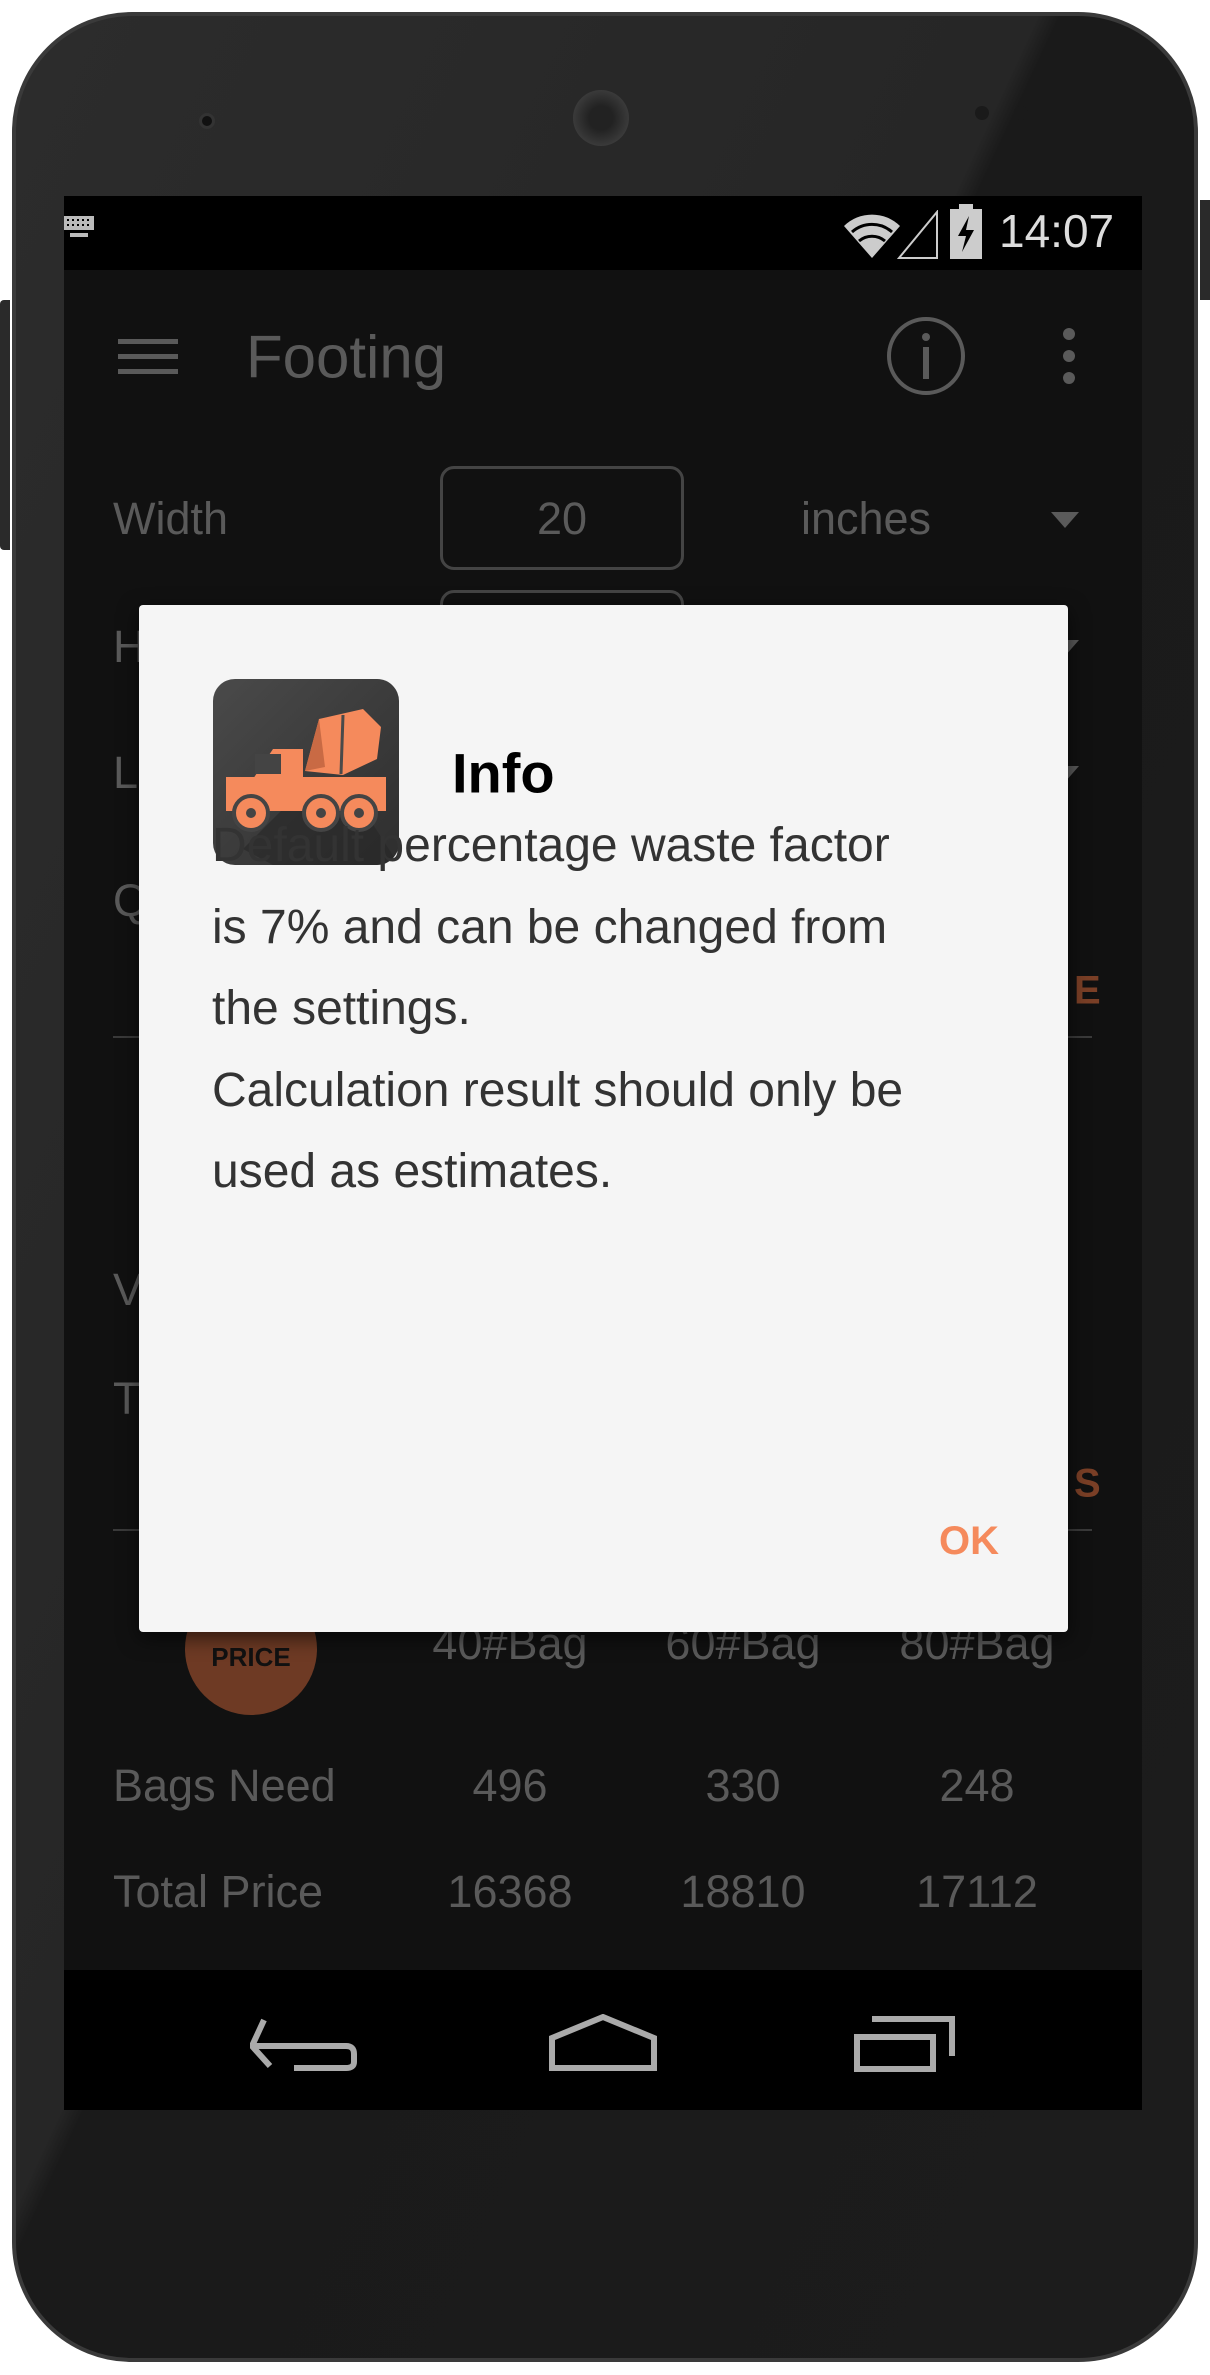 Image resolution: width=1210 pixels, height=2375 pixels. Describe the element at coordinates (1057, 231) in the screenshot. I see `status-time: 14:07` at that location.